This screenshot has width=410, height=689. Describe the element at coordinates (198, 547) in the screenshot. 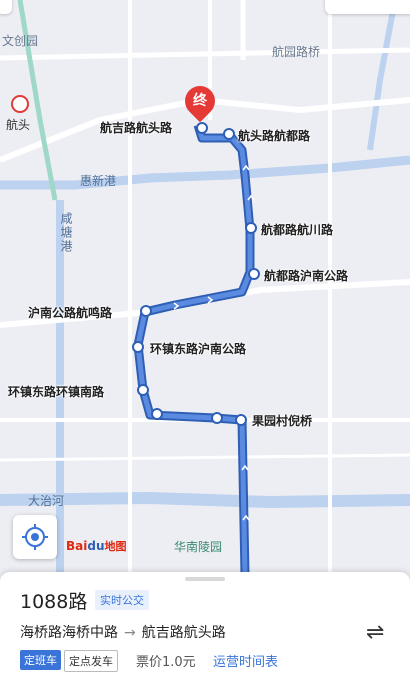

I see `place-huanan-cemetery: 华南陵园` at that location.